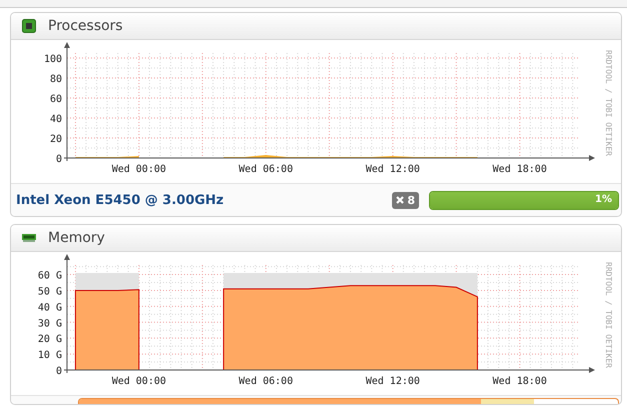 The height and width of the screenshot is (409, 627). I want to click on usage-reading: 1%, so click(603, 199).